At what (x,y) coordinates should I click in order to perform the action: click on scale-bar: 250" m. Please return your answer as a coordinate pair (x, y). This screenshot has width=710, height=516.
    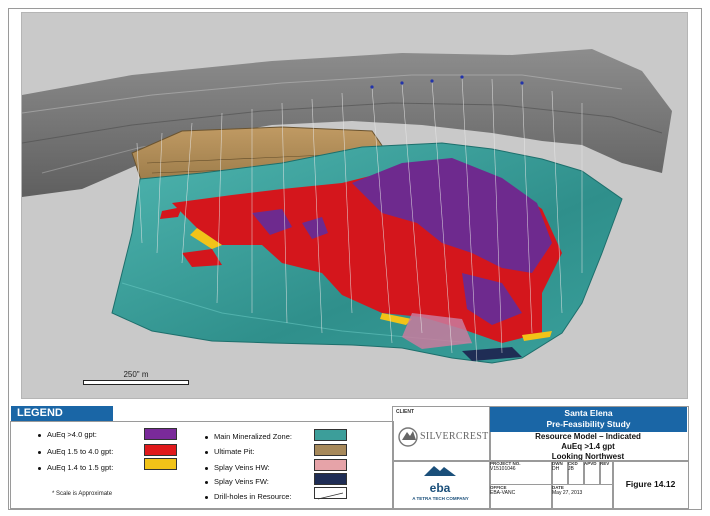
    Looking at the image, I should click on (136, 377).